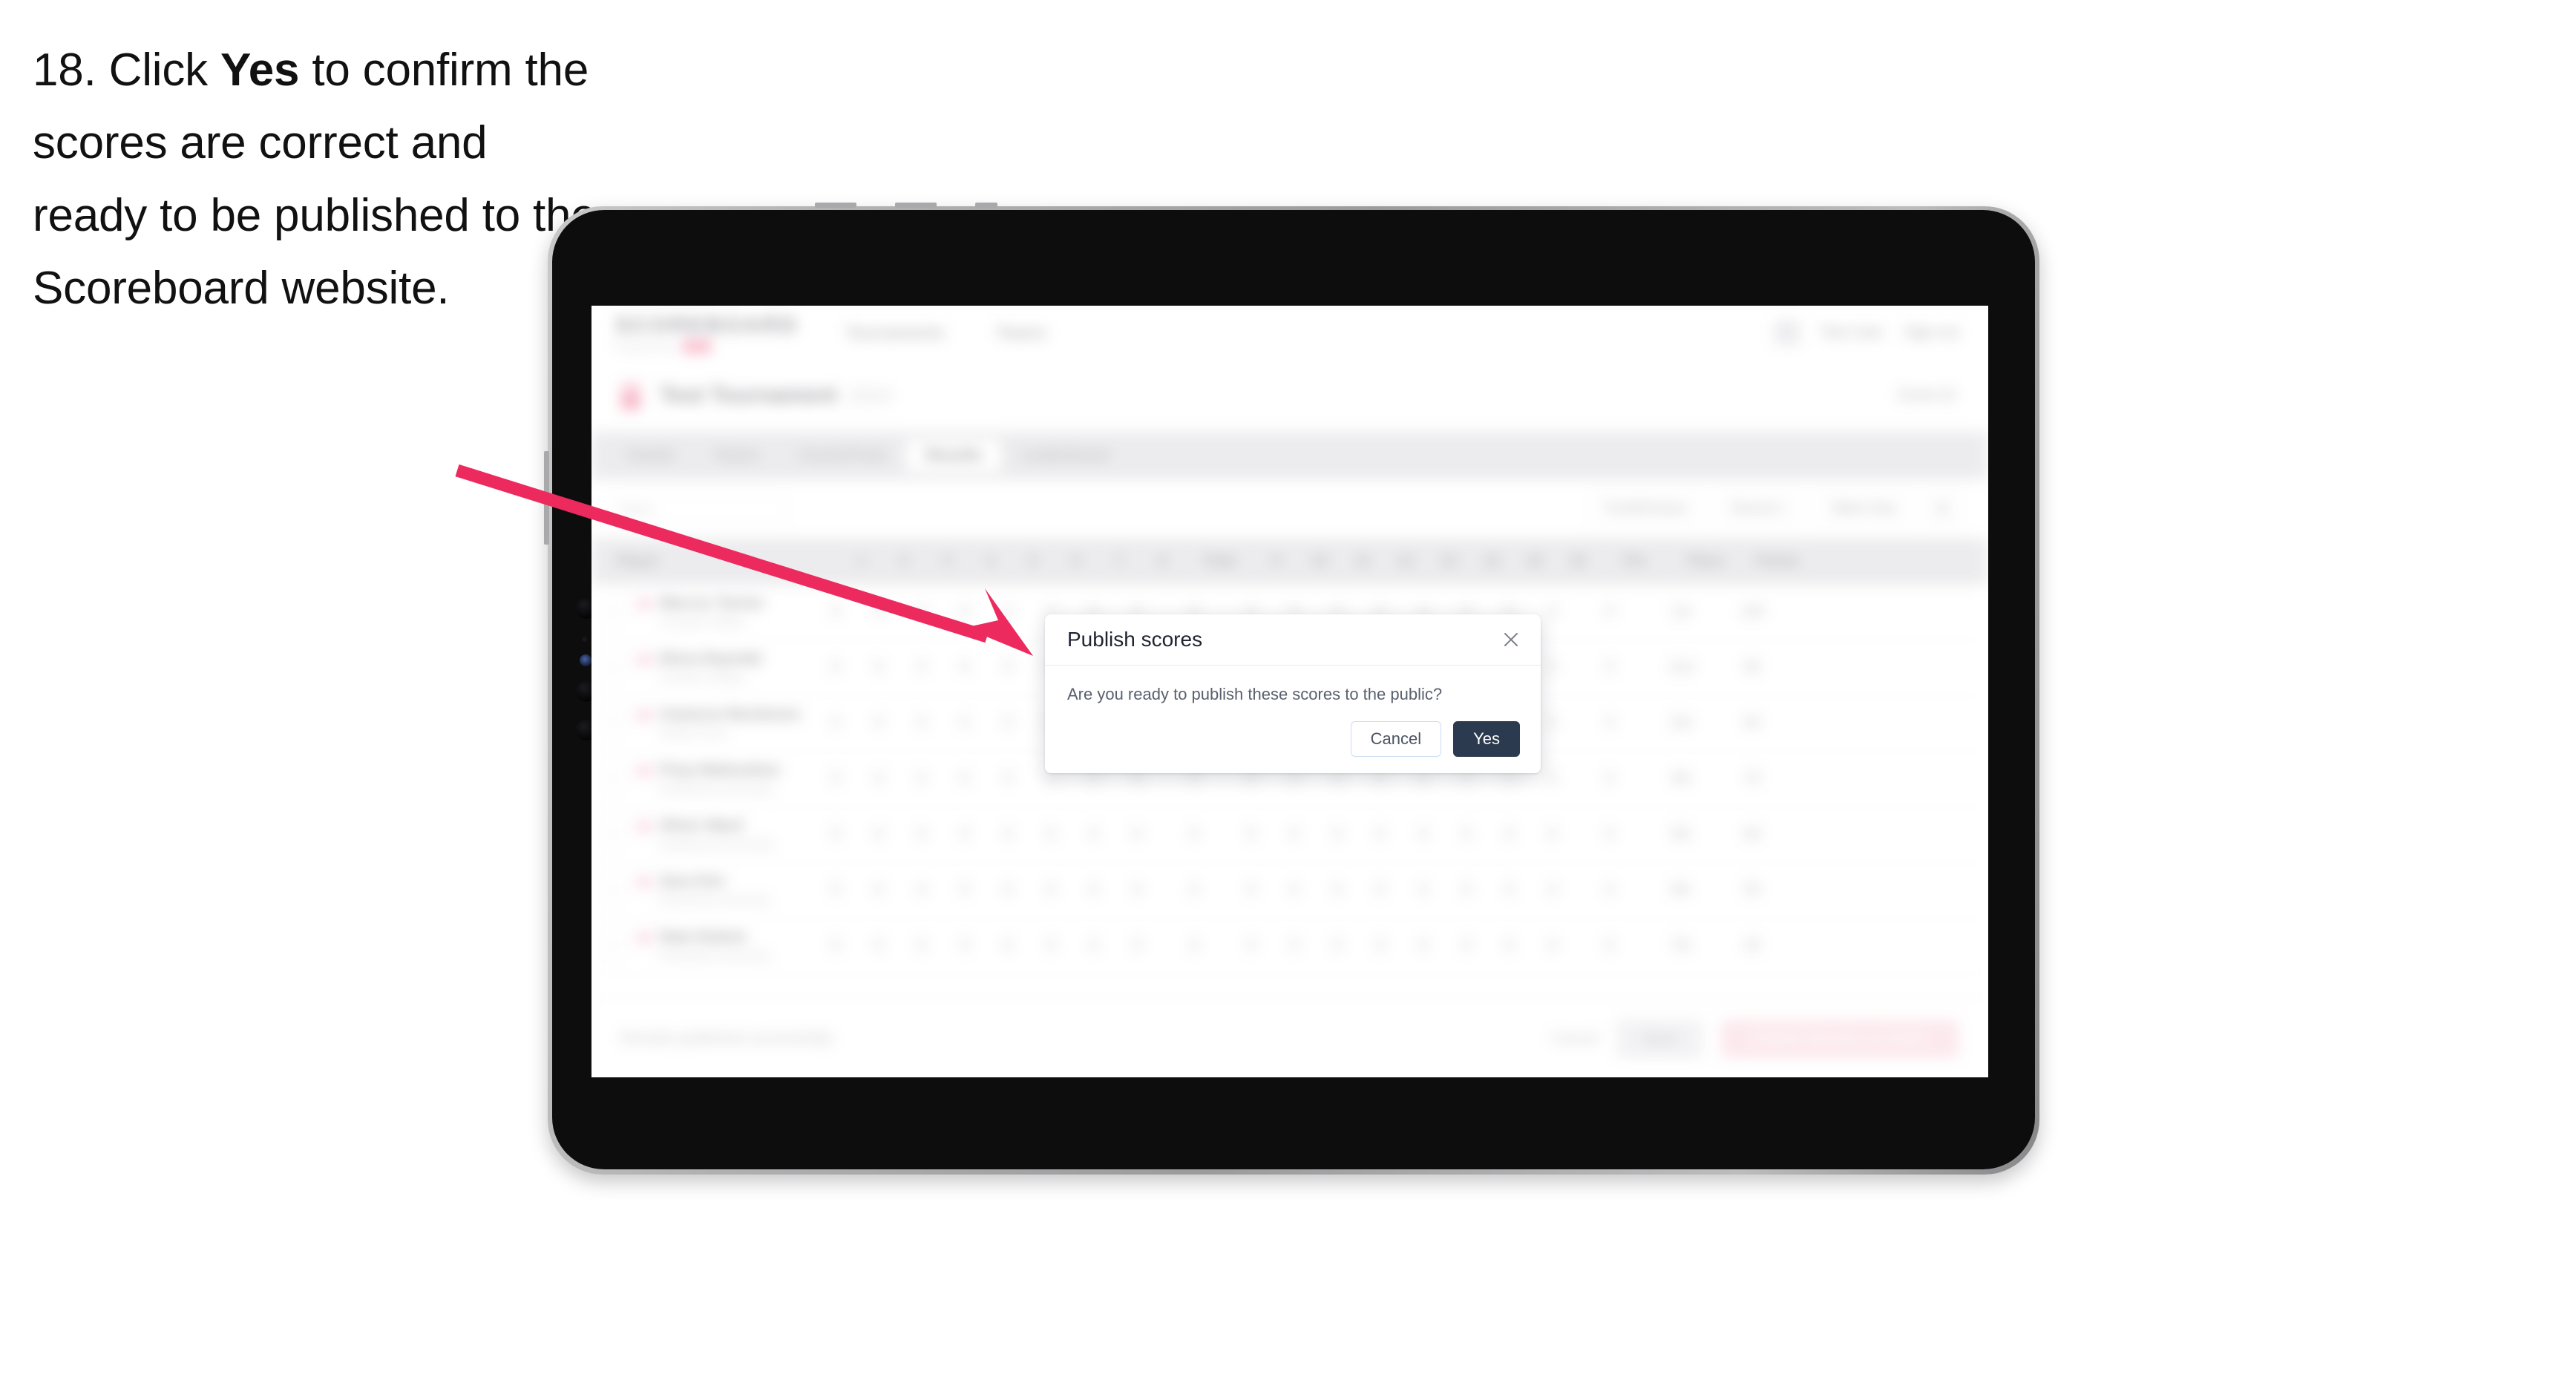  What do you see at coordinates (1927, 395) in the screenshot?
I see `event-id-link: Event ID` at bounding box center [1927, 395].